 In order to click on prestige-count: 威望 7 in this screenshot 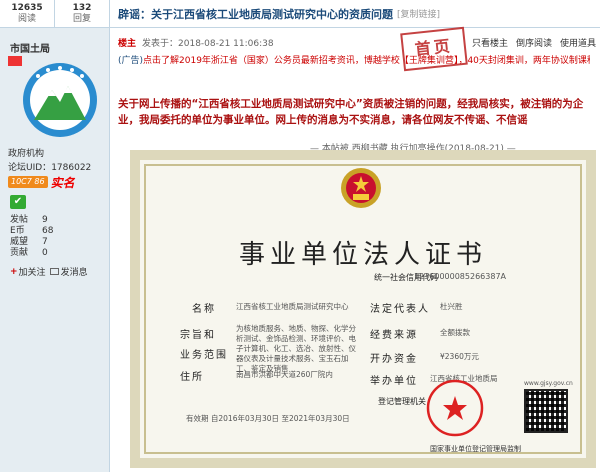, I will do `click(29, 242)`.